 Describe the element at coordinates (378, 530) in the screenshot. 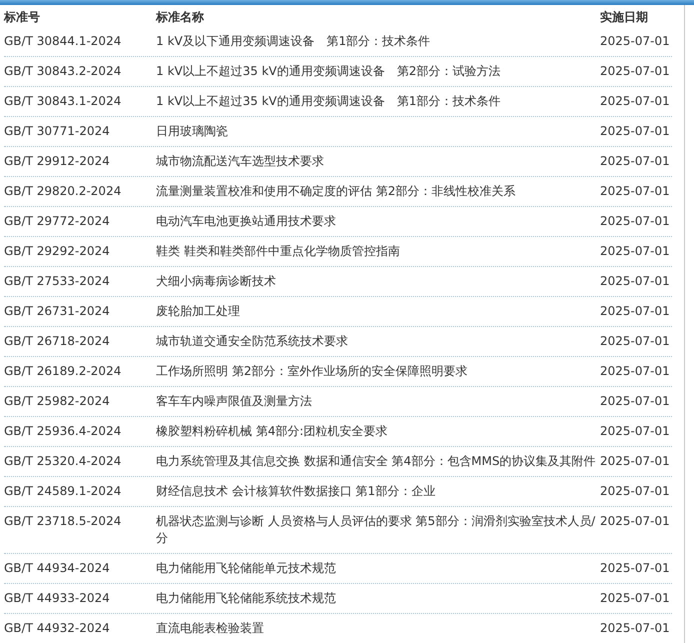

I see `standard-name: 机器状态监测与诊断 人员资格与人员评估的要求 第5部分：润滑剂实验室技术人员/分` at that location.